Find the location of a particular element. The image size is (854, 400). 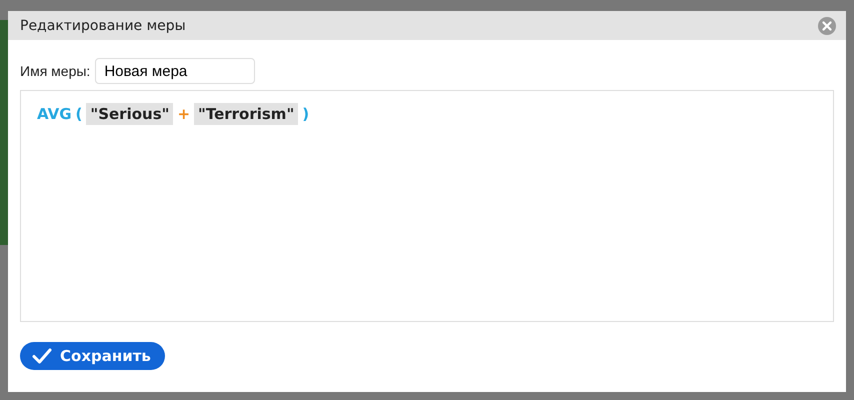

operator-sign: + is located at coordinates (183, 114).